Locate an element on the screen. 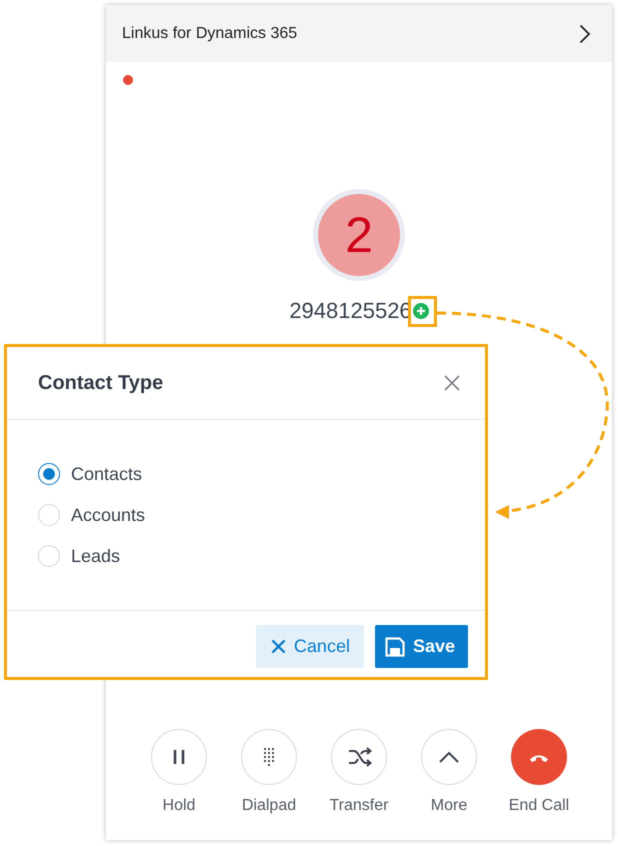 This screenshot has width=618, height=846. dialpad-icon is located at coordinates (269, 757).